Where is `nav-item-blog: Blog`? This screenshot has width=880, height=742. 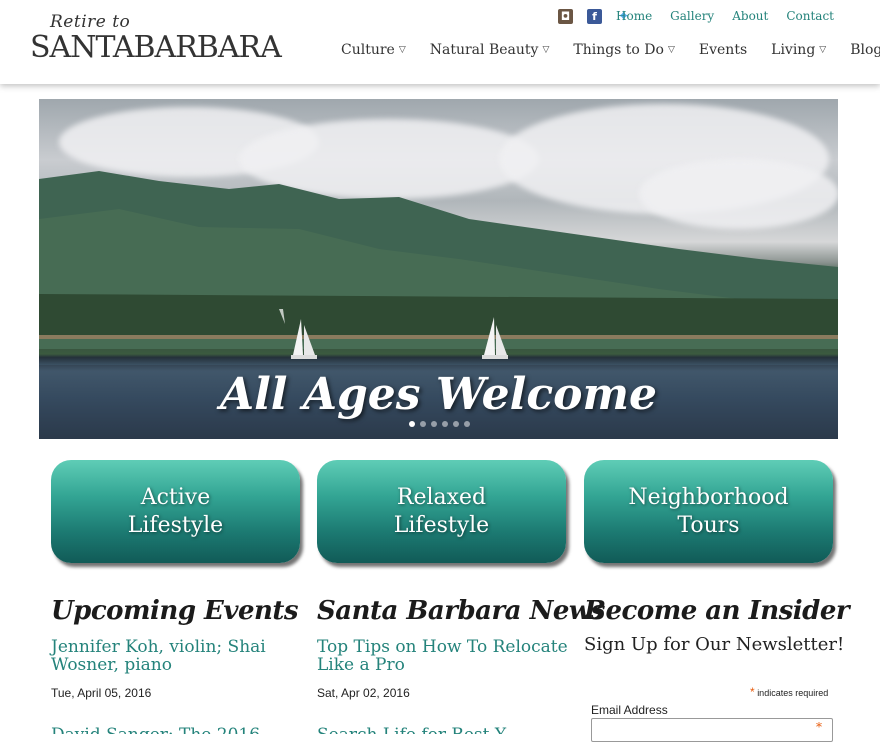 nav-item-blog: Blog is located at coordinates (865, 50).